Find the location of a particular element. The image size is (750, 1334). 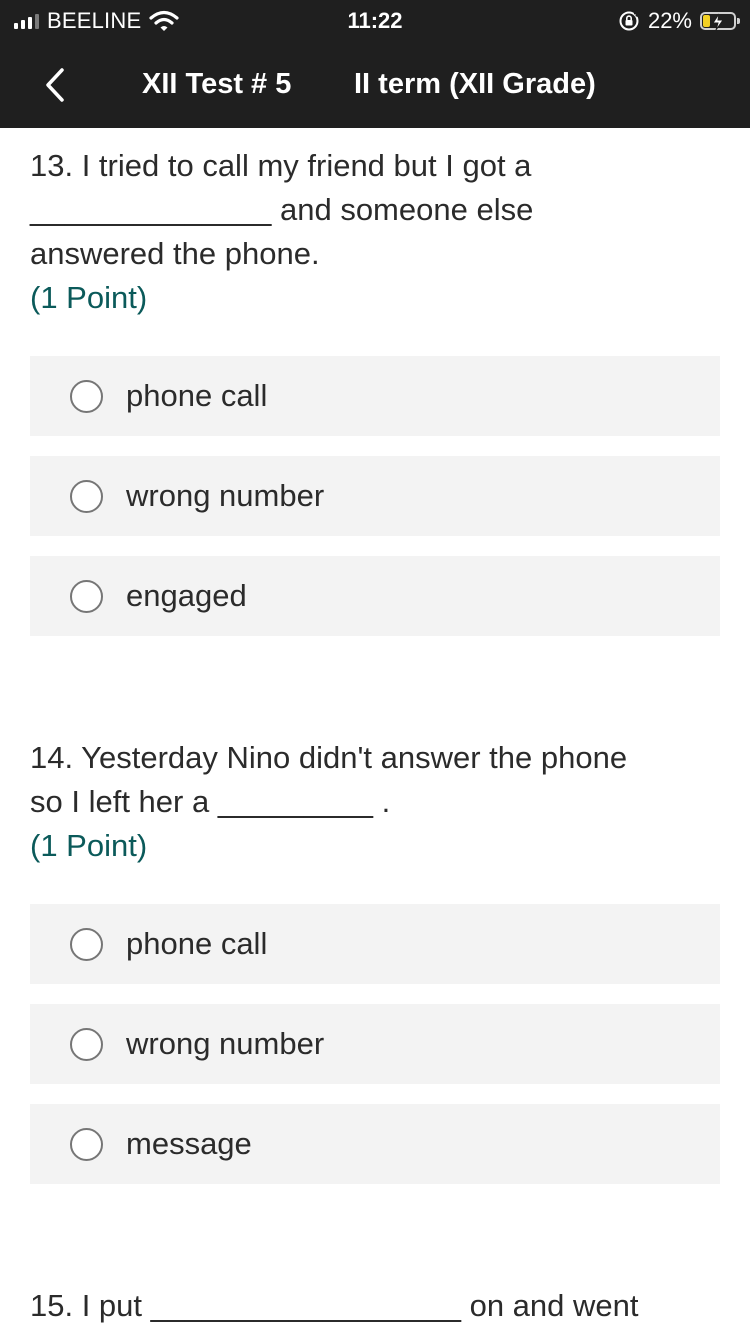

battery-level is located at coordinates (706, 21).